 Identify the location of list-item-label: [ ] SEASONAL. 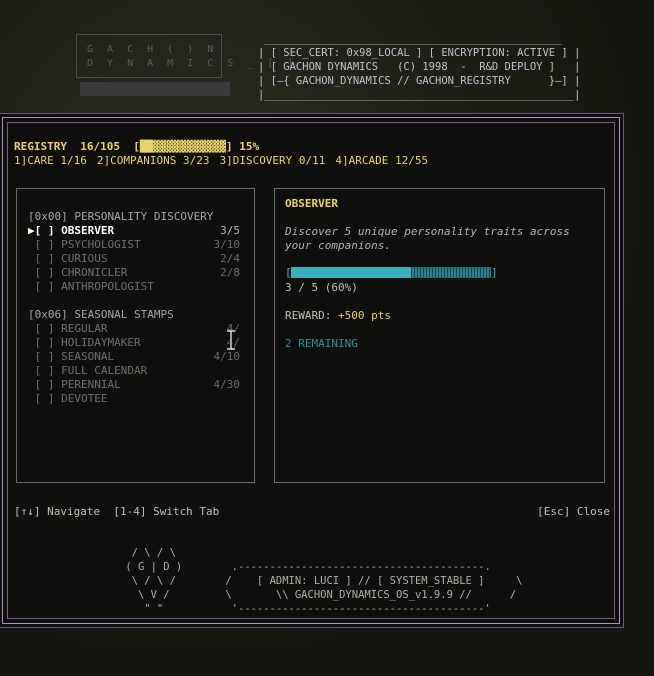
(71, 356).